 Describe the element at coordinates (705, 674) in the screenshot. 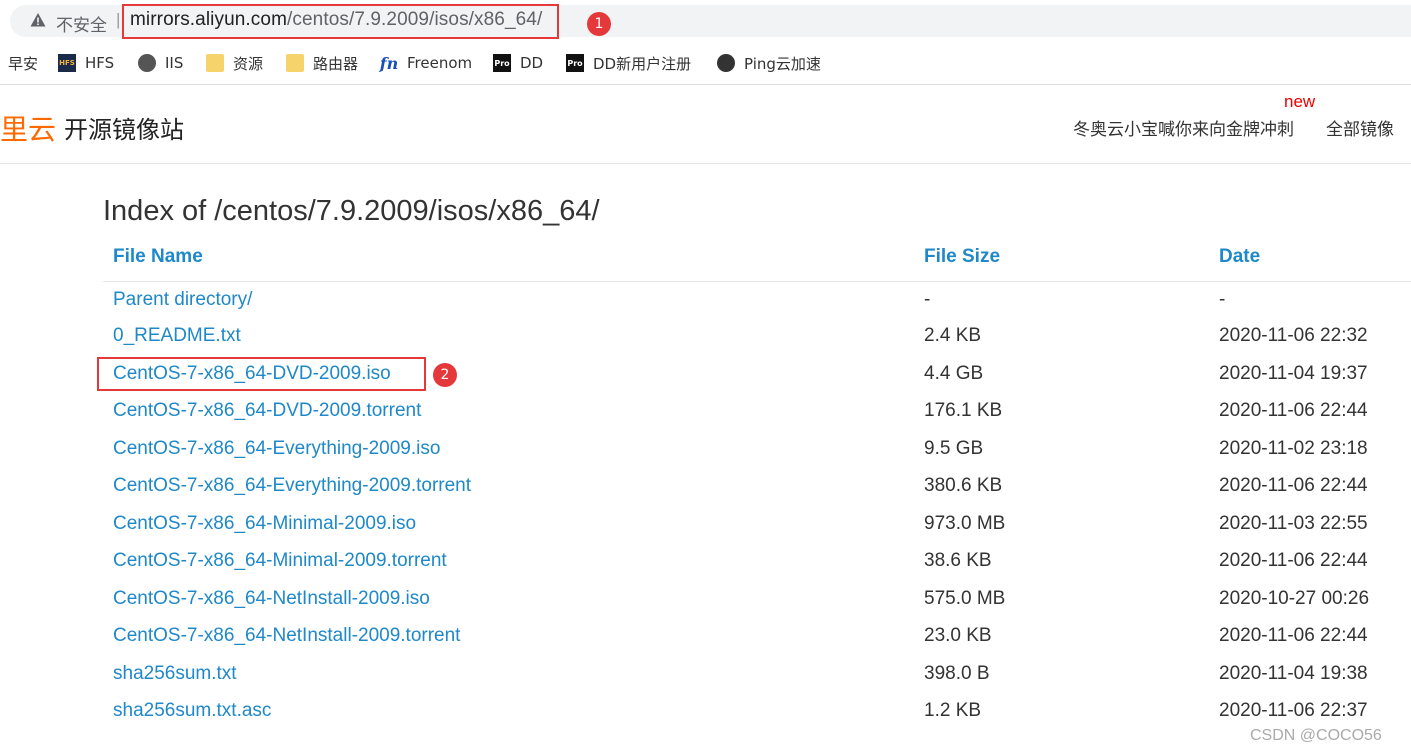

I see `table-row: sha256sum.txt 398.0 B 2020-11-04 19:38` at that location.